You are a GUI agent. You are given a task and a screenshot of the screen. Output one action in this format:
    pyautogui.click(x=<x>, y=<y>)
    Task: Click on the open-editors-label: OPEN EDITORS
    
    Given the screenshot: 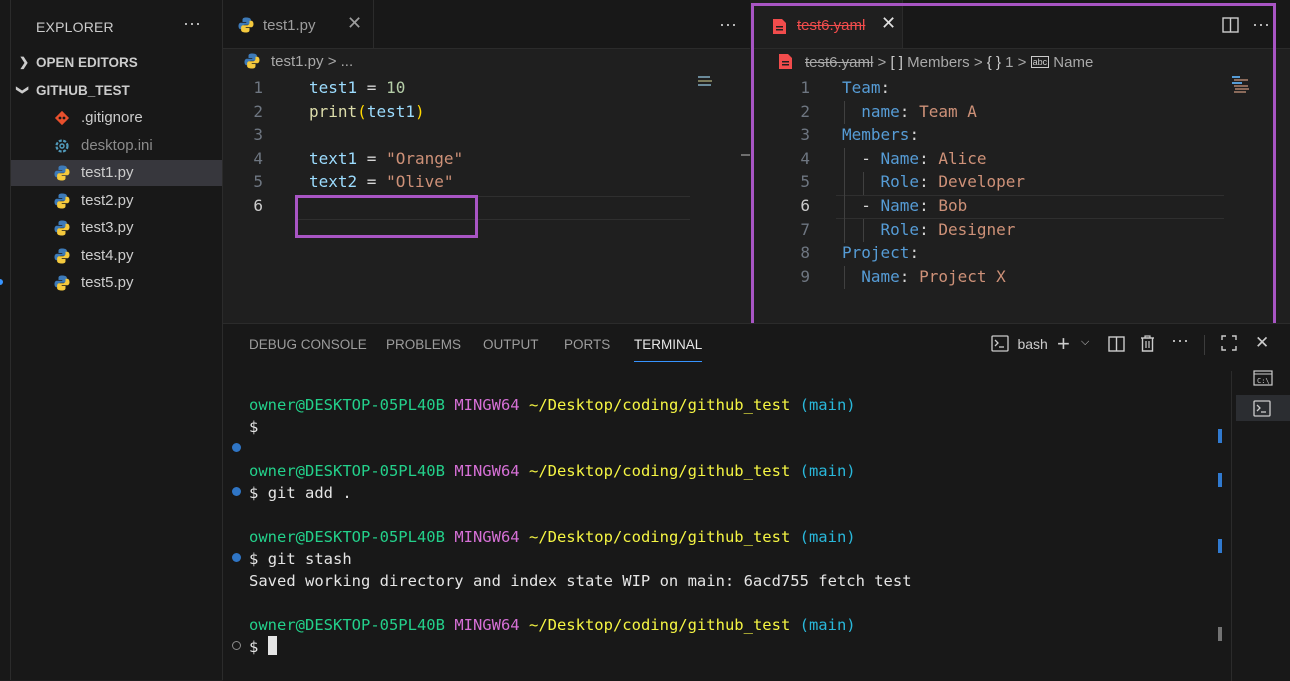 What is the action you would take?
    pyautogui.click(x=87, y=62)
    